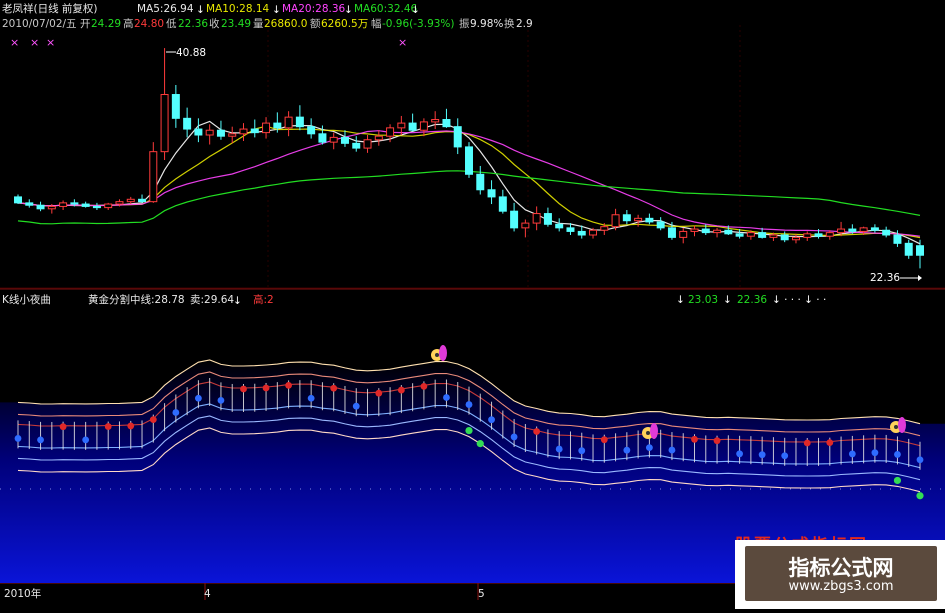  Describe the element at coordinates (237, 301) in the screenshot. I see `sell-arrow: ↓` at that location.